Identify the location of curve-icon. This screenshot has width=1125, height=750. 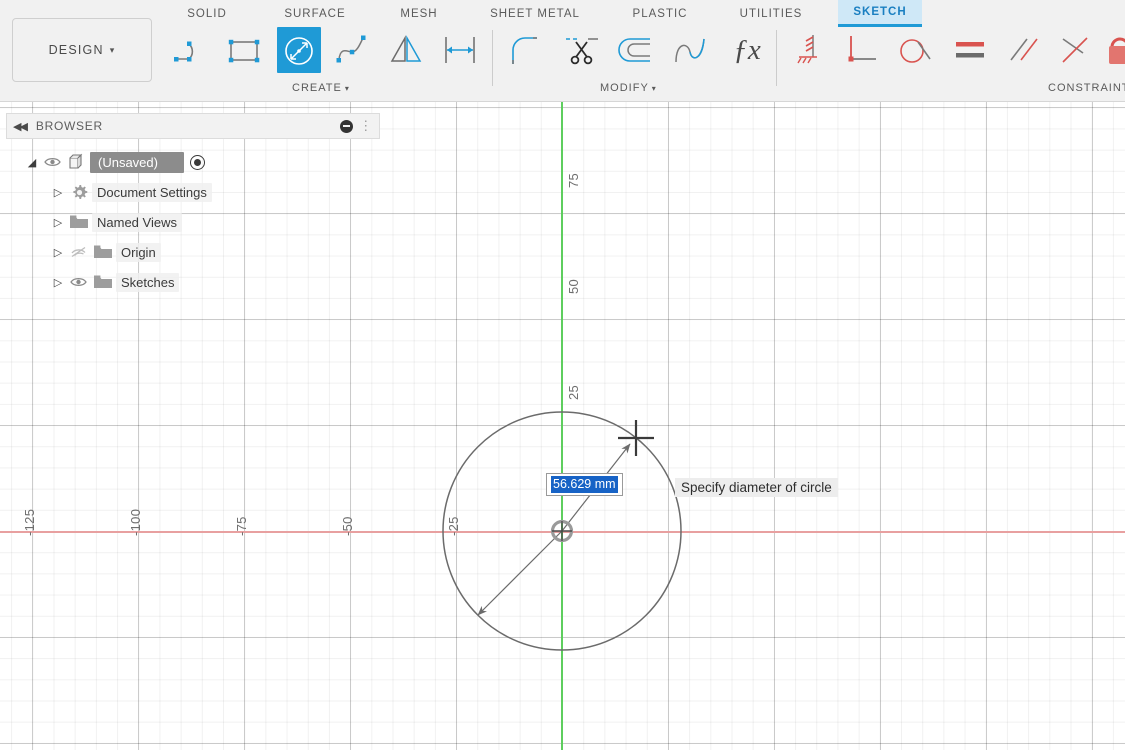
(690, 50).